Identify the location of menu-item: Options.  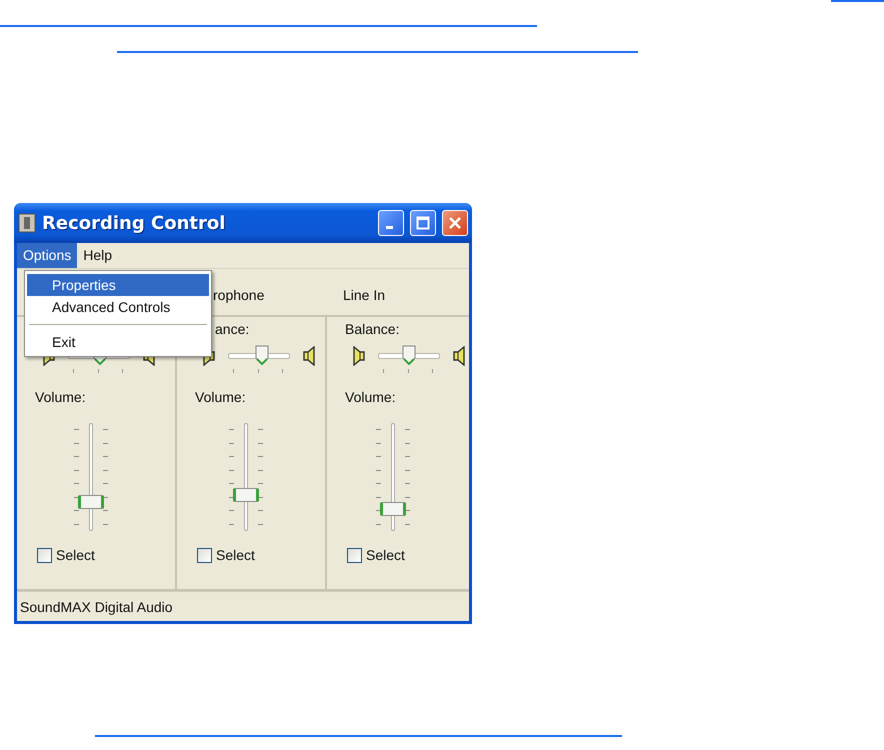
(47, 255).